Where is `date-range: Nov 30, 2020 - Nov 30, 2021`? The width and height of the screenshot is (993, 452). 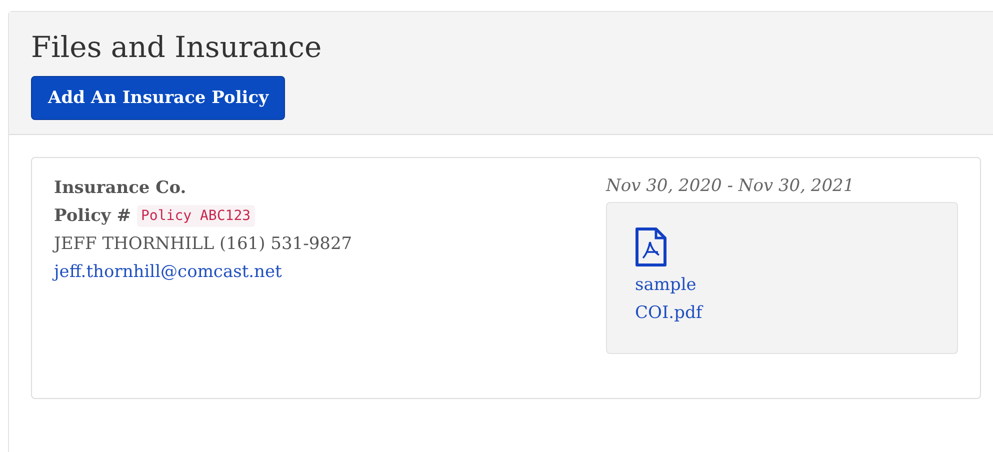 date-range: Nov 30, 2020 - Nov 30, 2021 is located at coordinates (731, 186).